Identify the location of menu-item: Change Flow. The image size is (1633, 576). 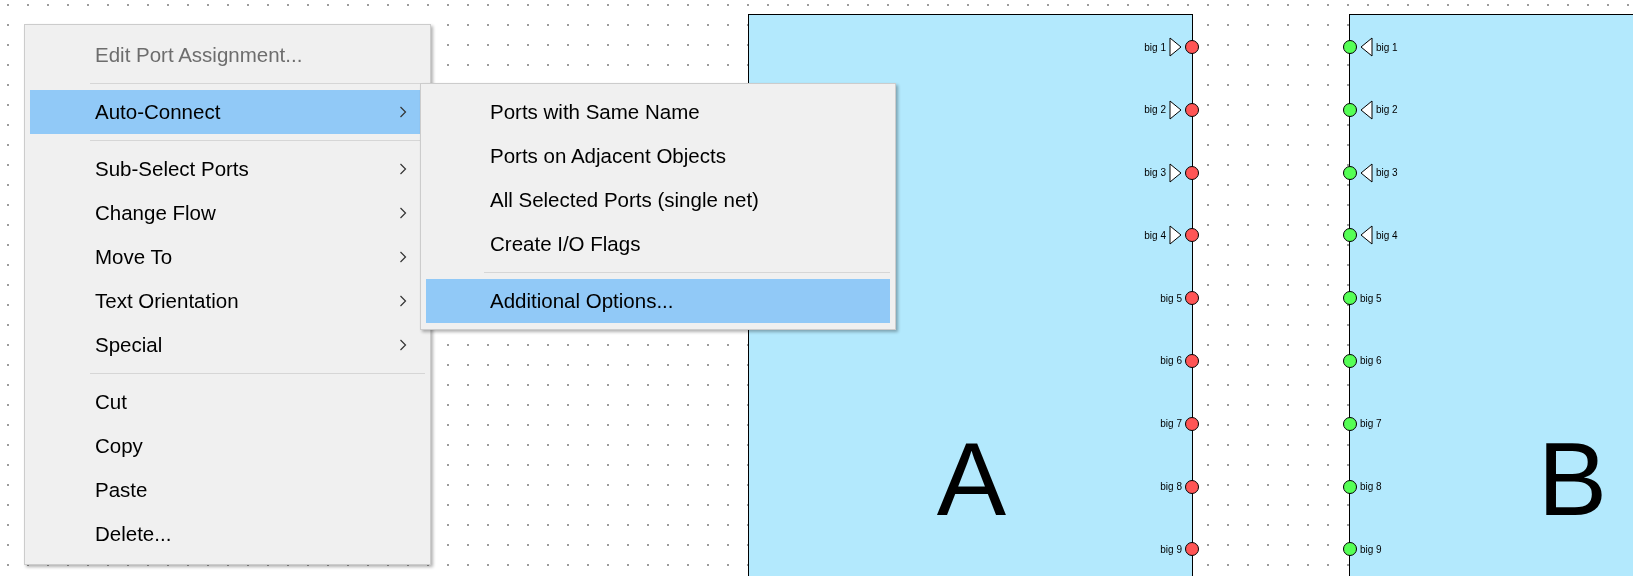
(227, 213).